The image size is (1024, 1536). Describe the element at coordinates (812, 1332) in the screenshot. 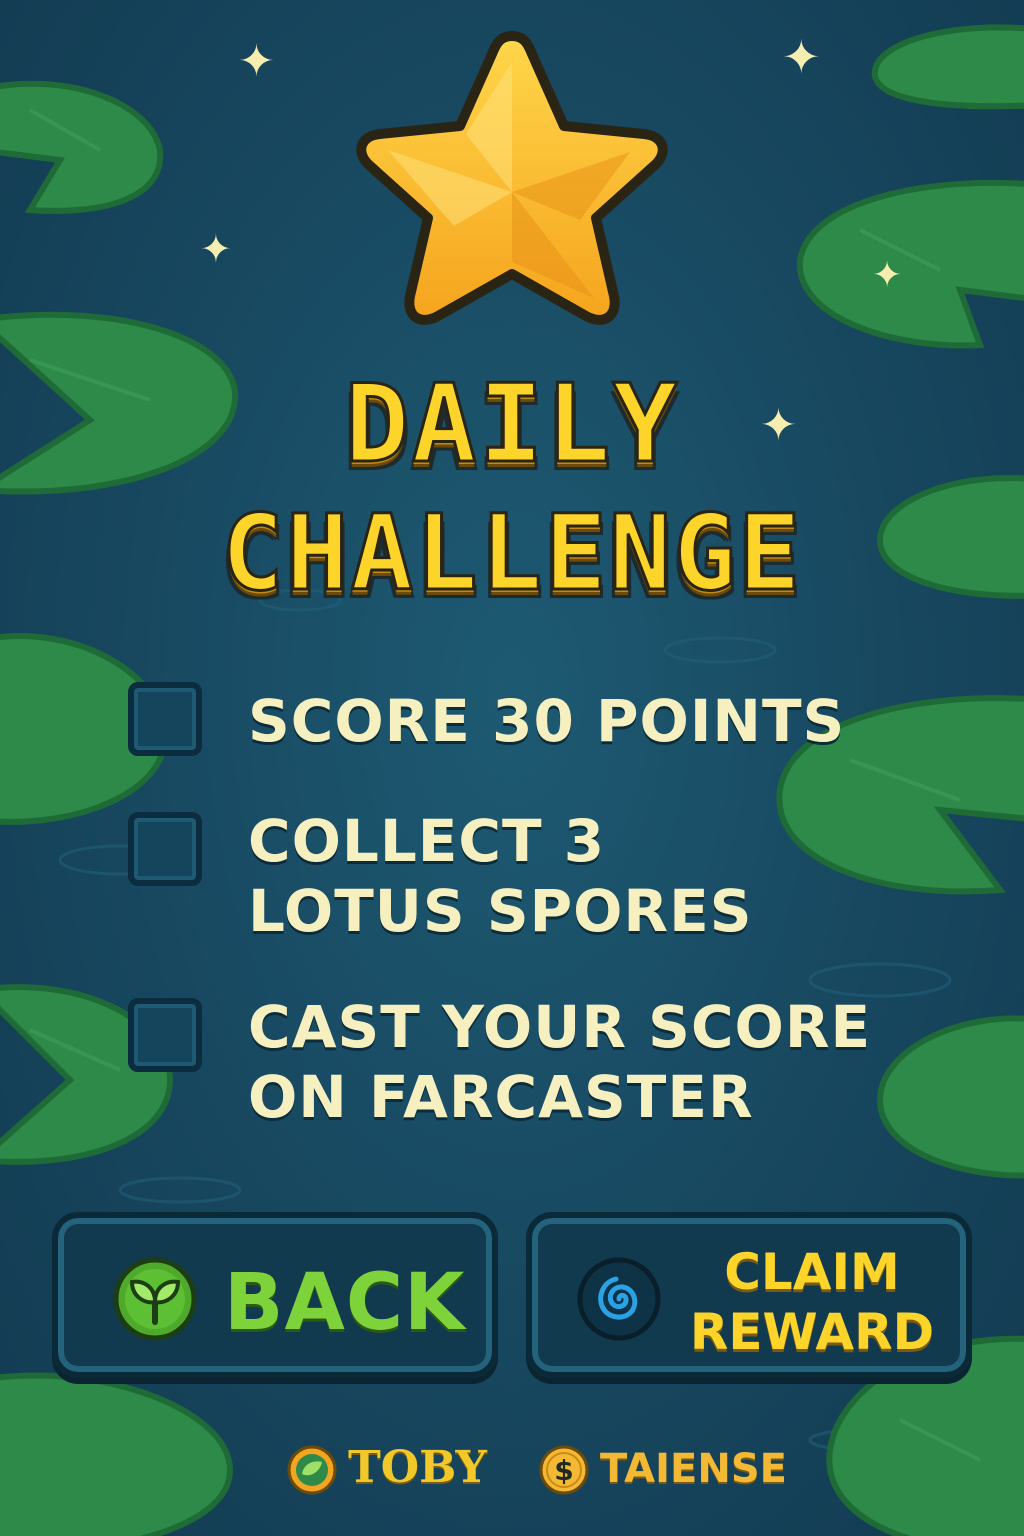

I see `claim-label-line2: REWARD` at that location.